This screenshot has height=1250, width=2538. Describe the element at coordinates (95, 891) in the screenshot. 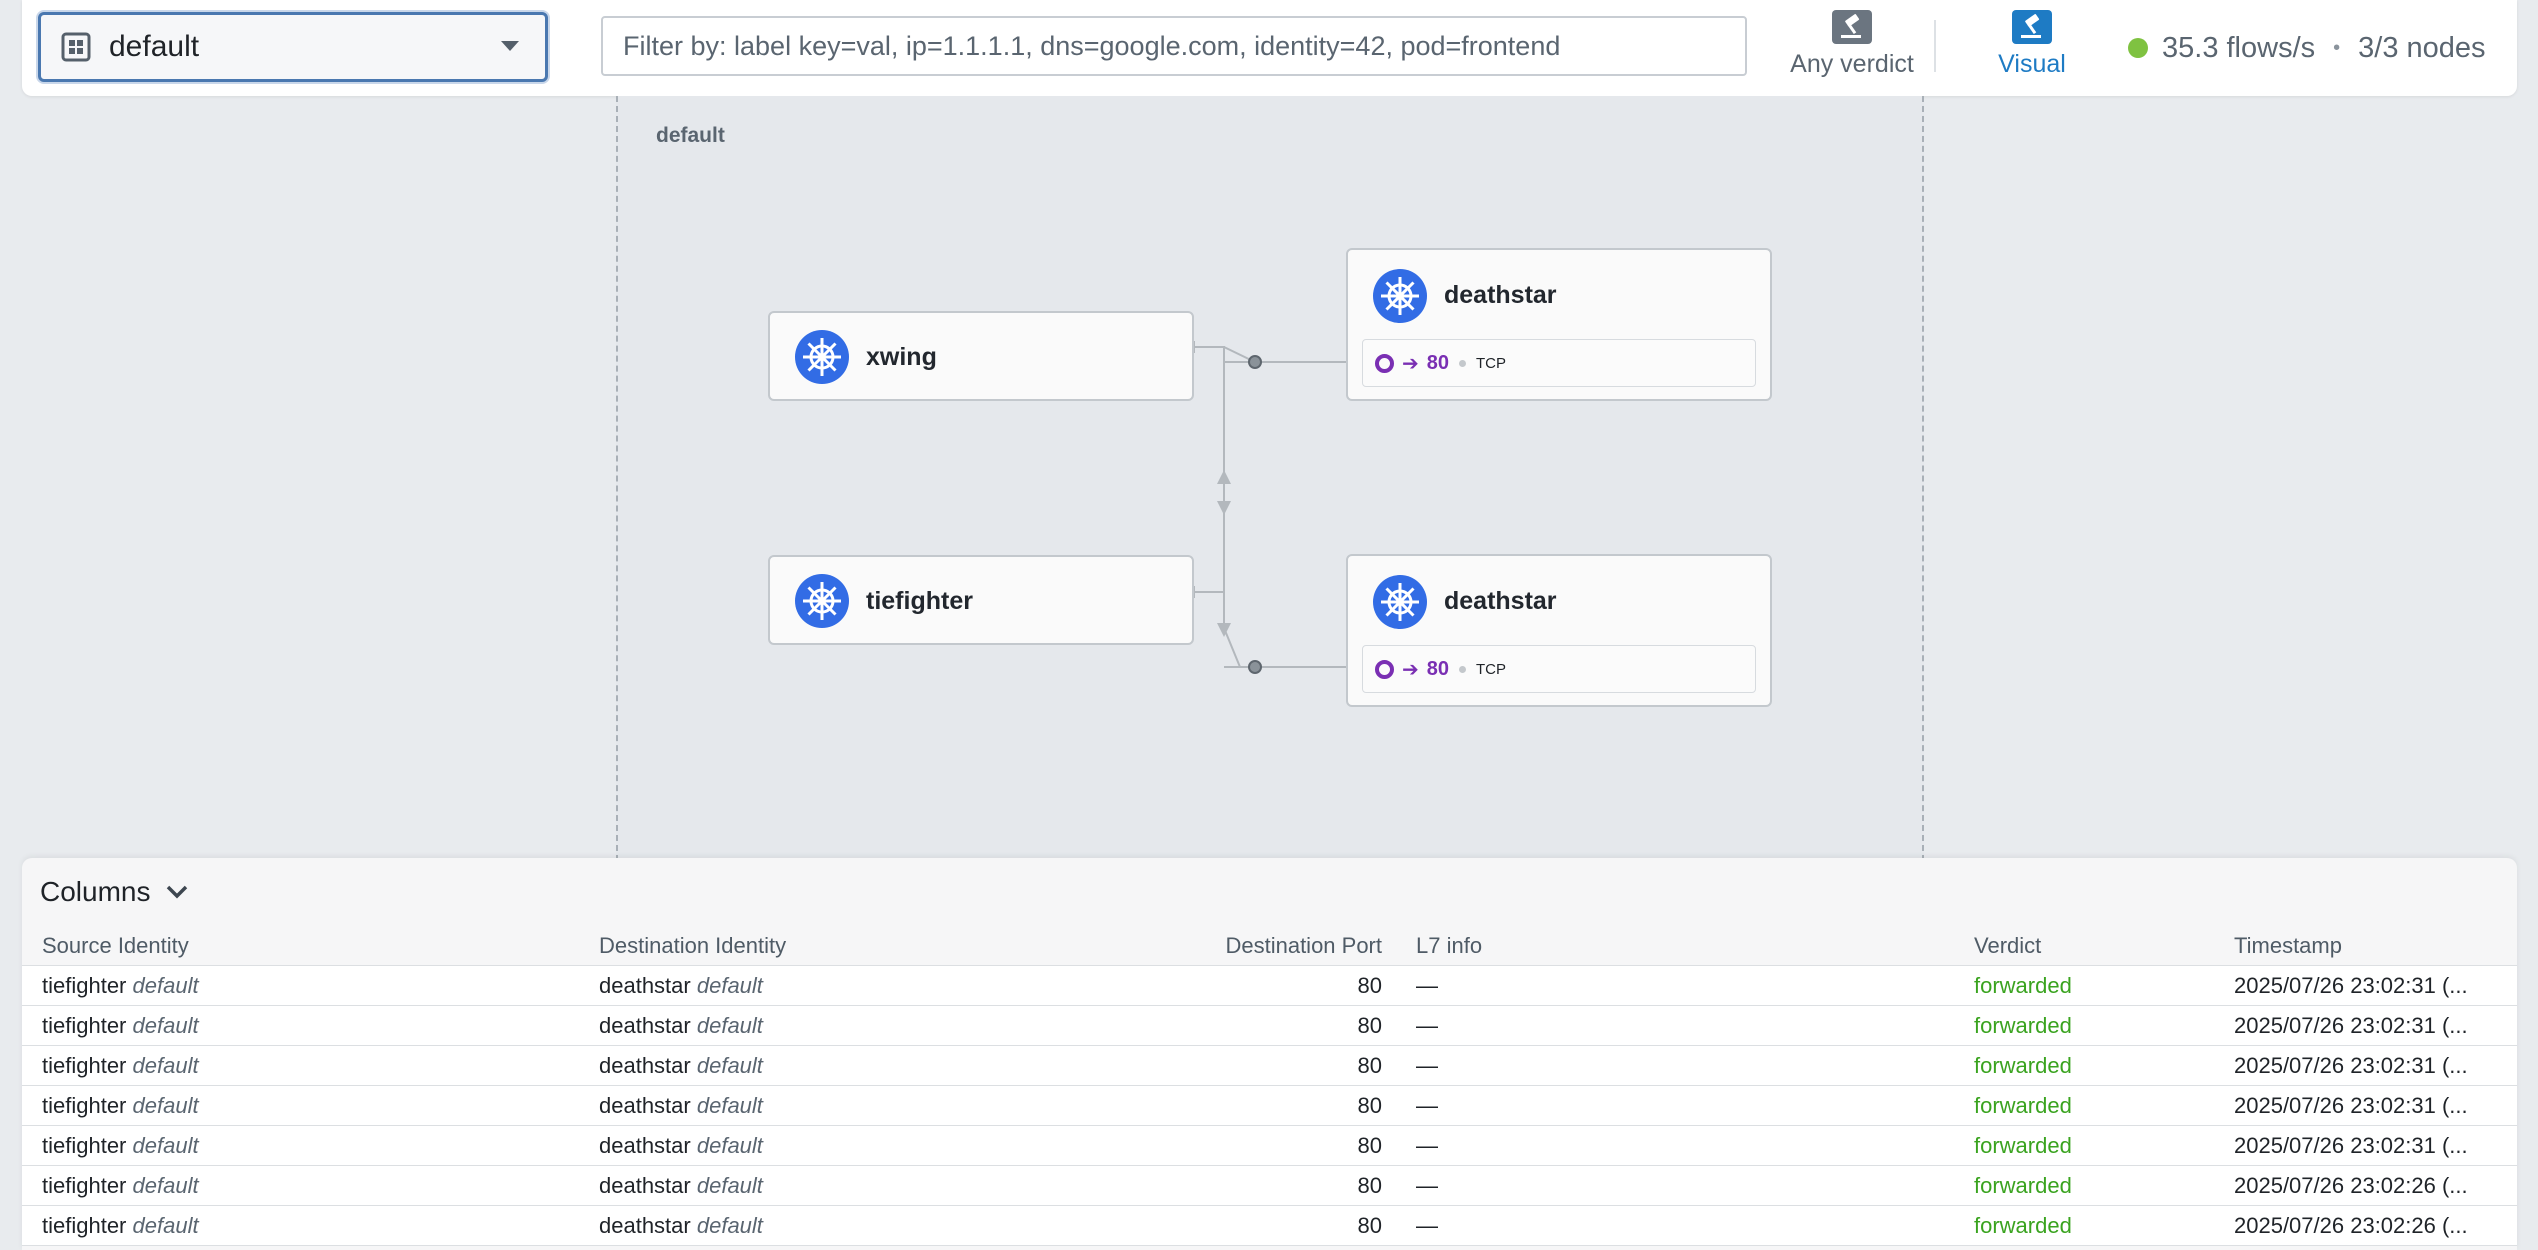

I see `columns-toggle-label: Columns` at that location.